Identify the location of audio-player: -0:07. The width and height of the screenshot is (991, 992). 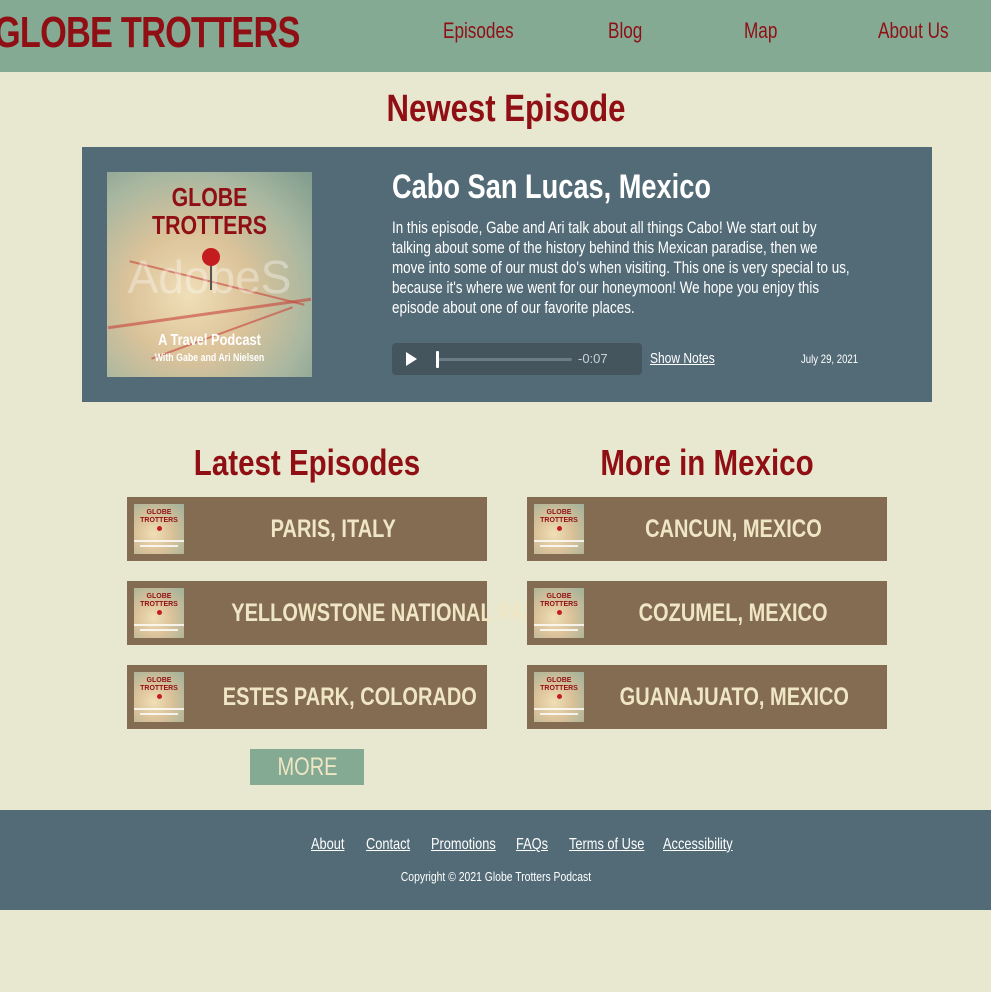
(517, 359).